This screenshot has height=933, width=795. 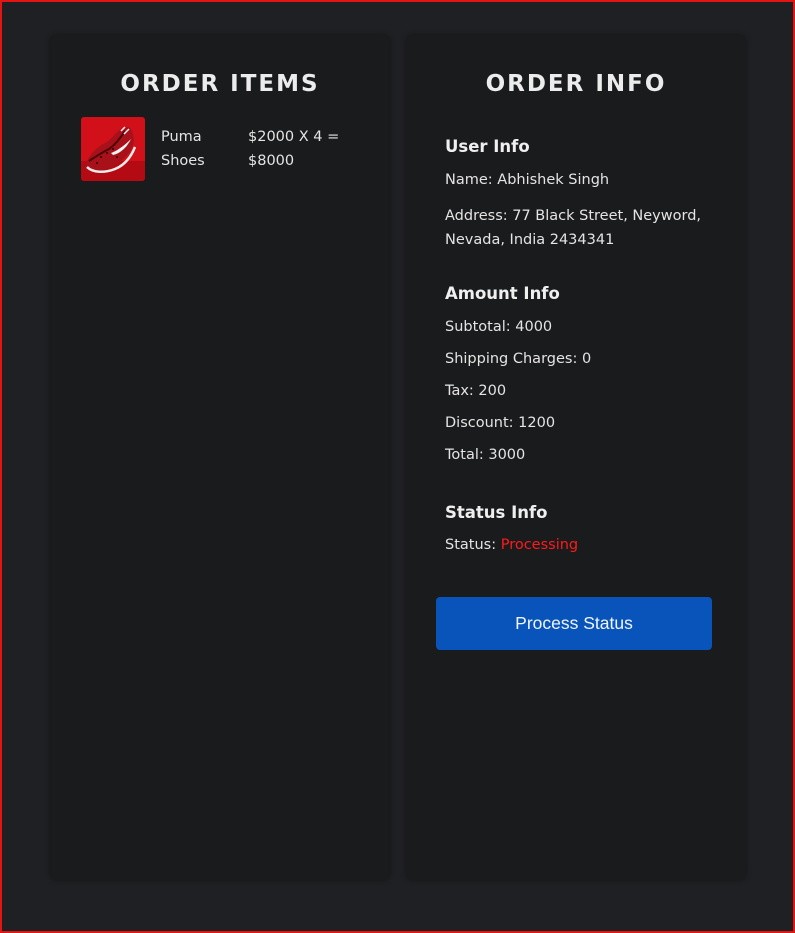 I want to click on status-label: Status:, so click(x=471, y=545).